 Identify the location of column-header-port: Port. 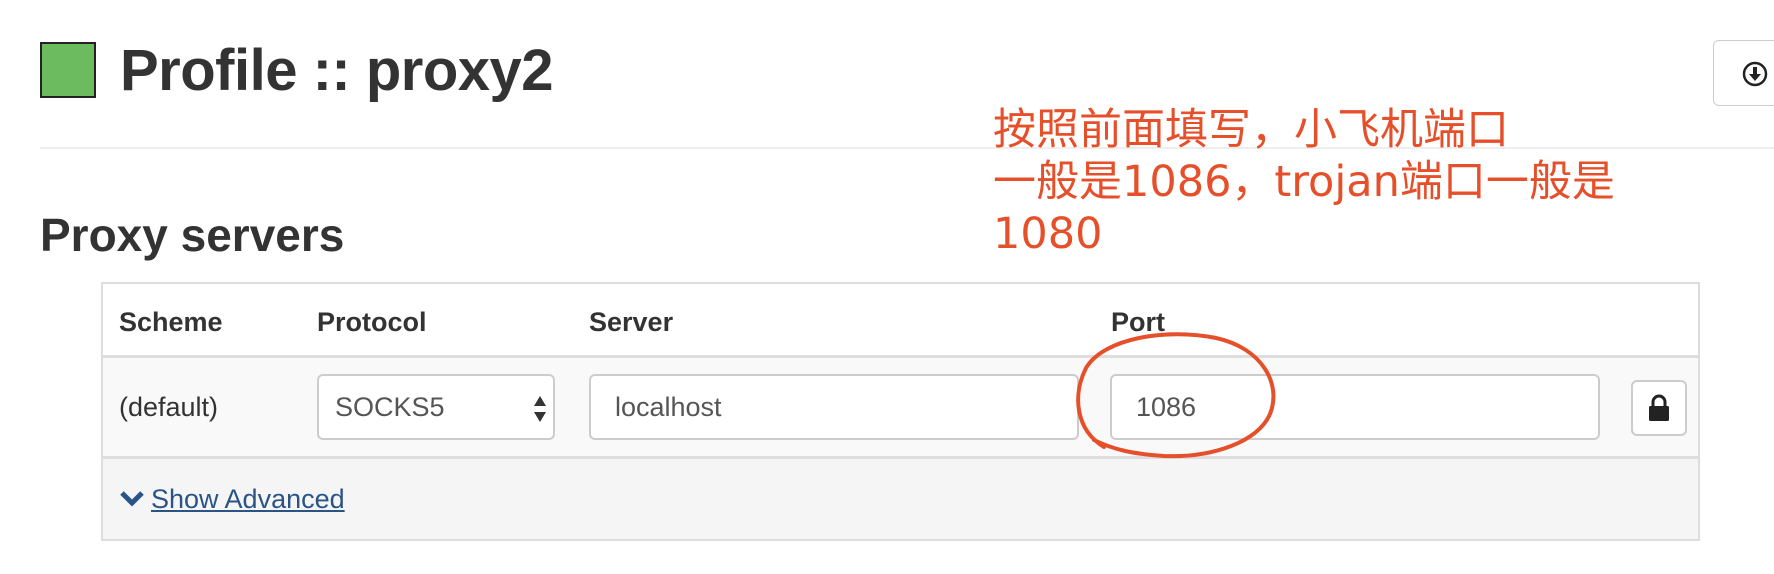
(1138, 322).